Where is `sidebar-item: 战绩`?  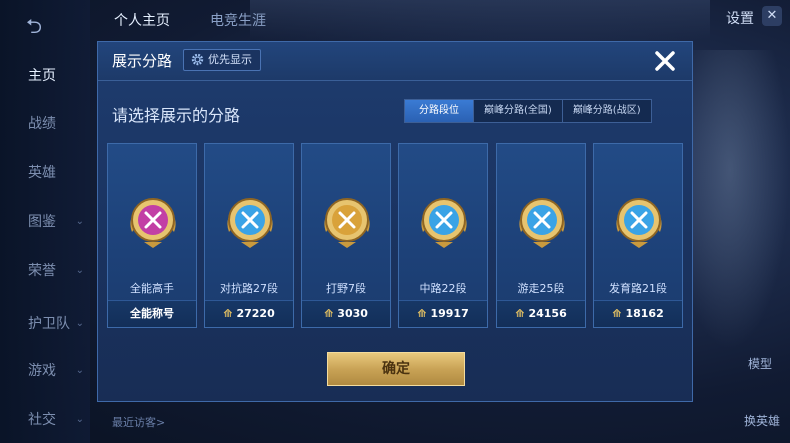 sidebar-item: 战绩 is located at coordinates (45, 123).